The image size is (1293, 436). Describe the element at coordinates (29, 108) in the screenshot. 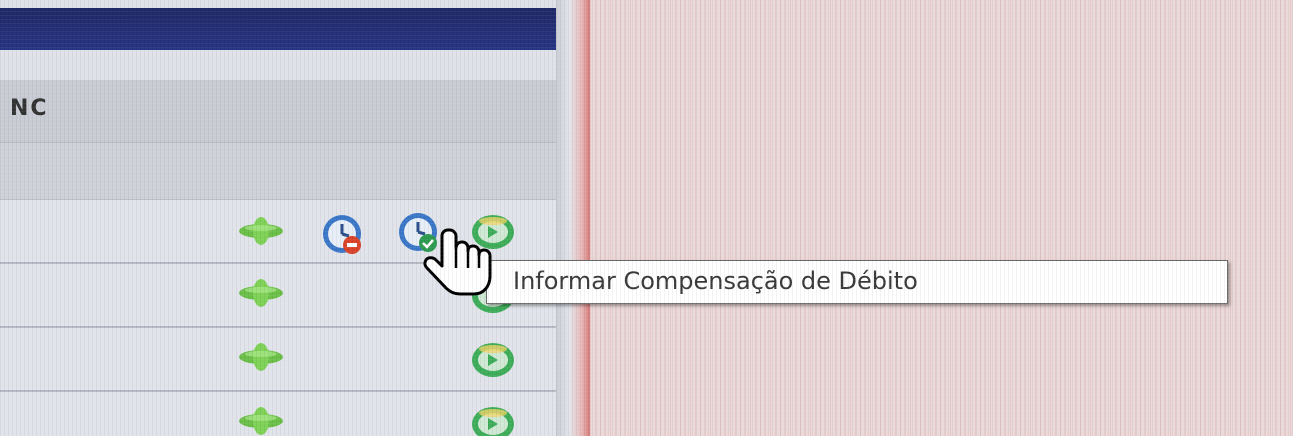

I see `column-header: NC` at that location.